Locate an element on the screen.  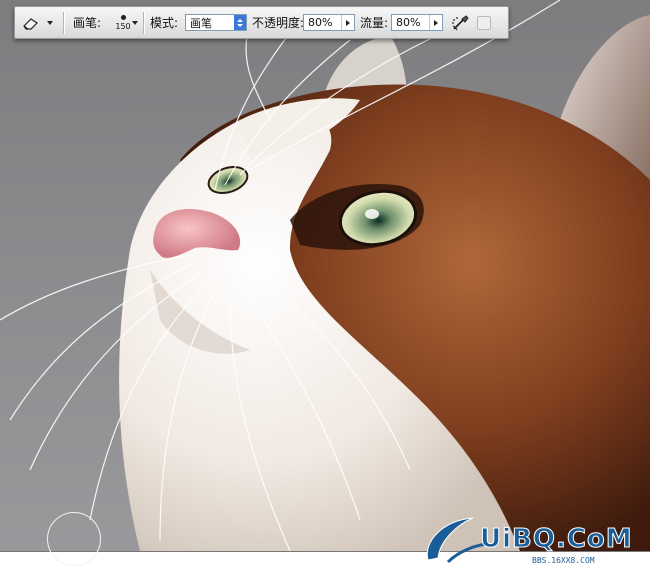
brush-dropdown is located at coordinates (135, 22).